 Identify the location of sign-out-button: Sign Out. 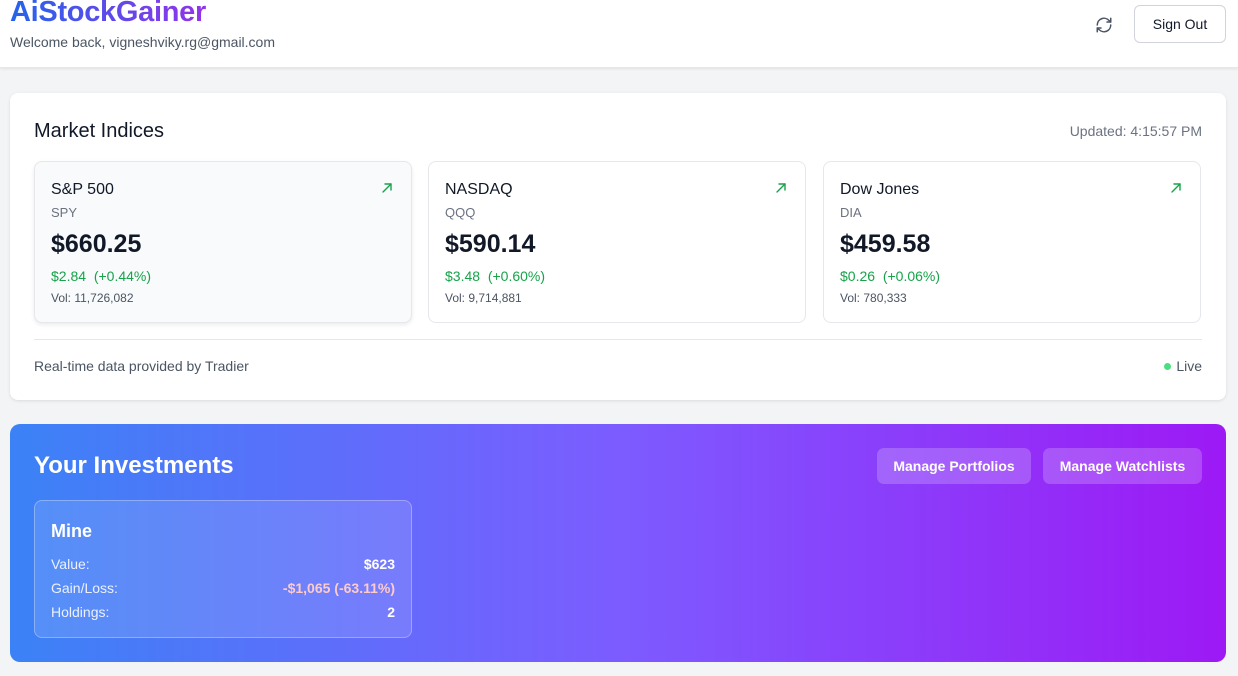
(1180, 24).